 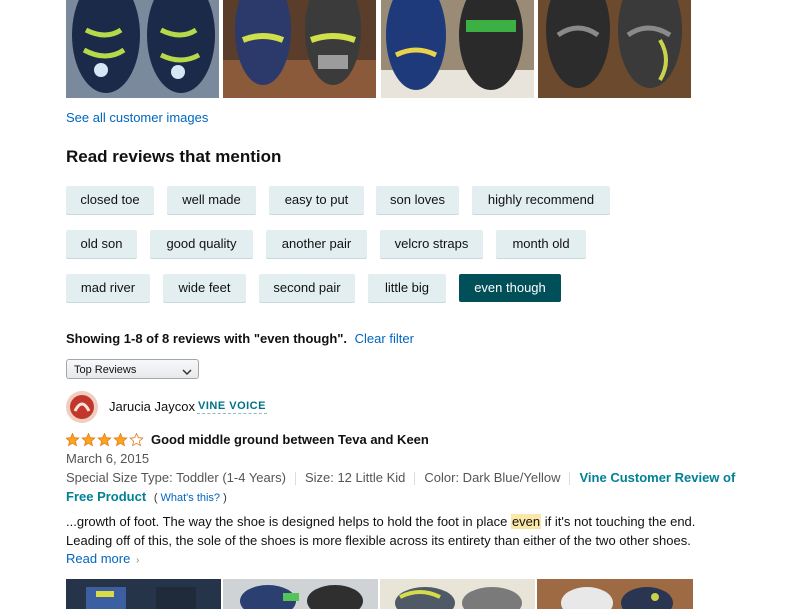 What do you see at coordinates (108, 288) in the screenshot?
I see `mention-chip-mad-river: mad river` at bounding box center [108, 288].